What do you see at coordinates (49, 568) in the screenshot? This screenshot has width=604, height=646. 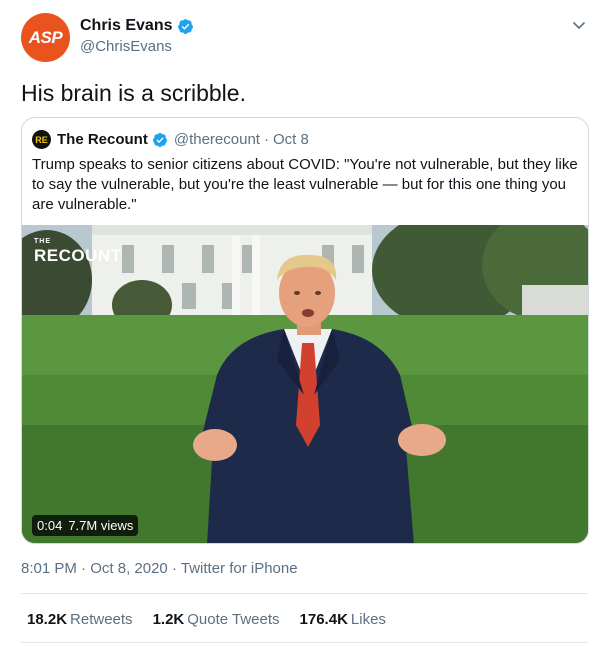 I see `tweet-time: 8:01 PM` at bounding box center [49, 568].